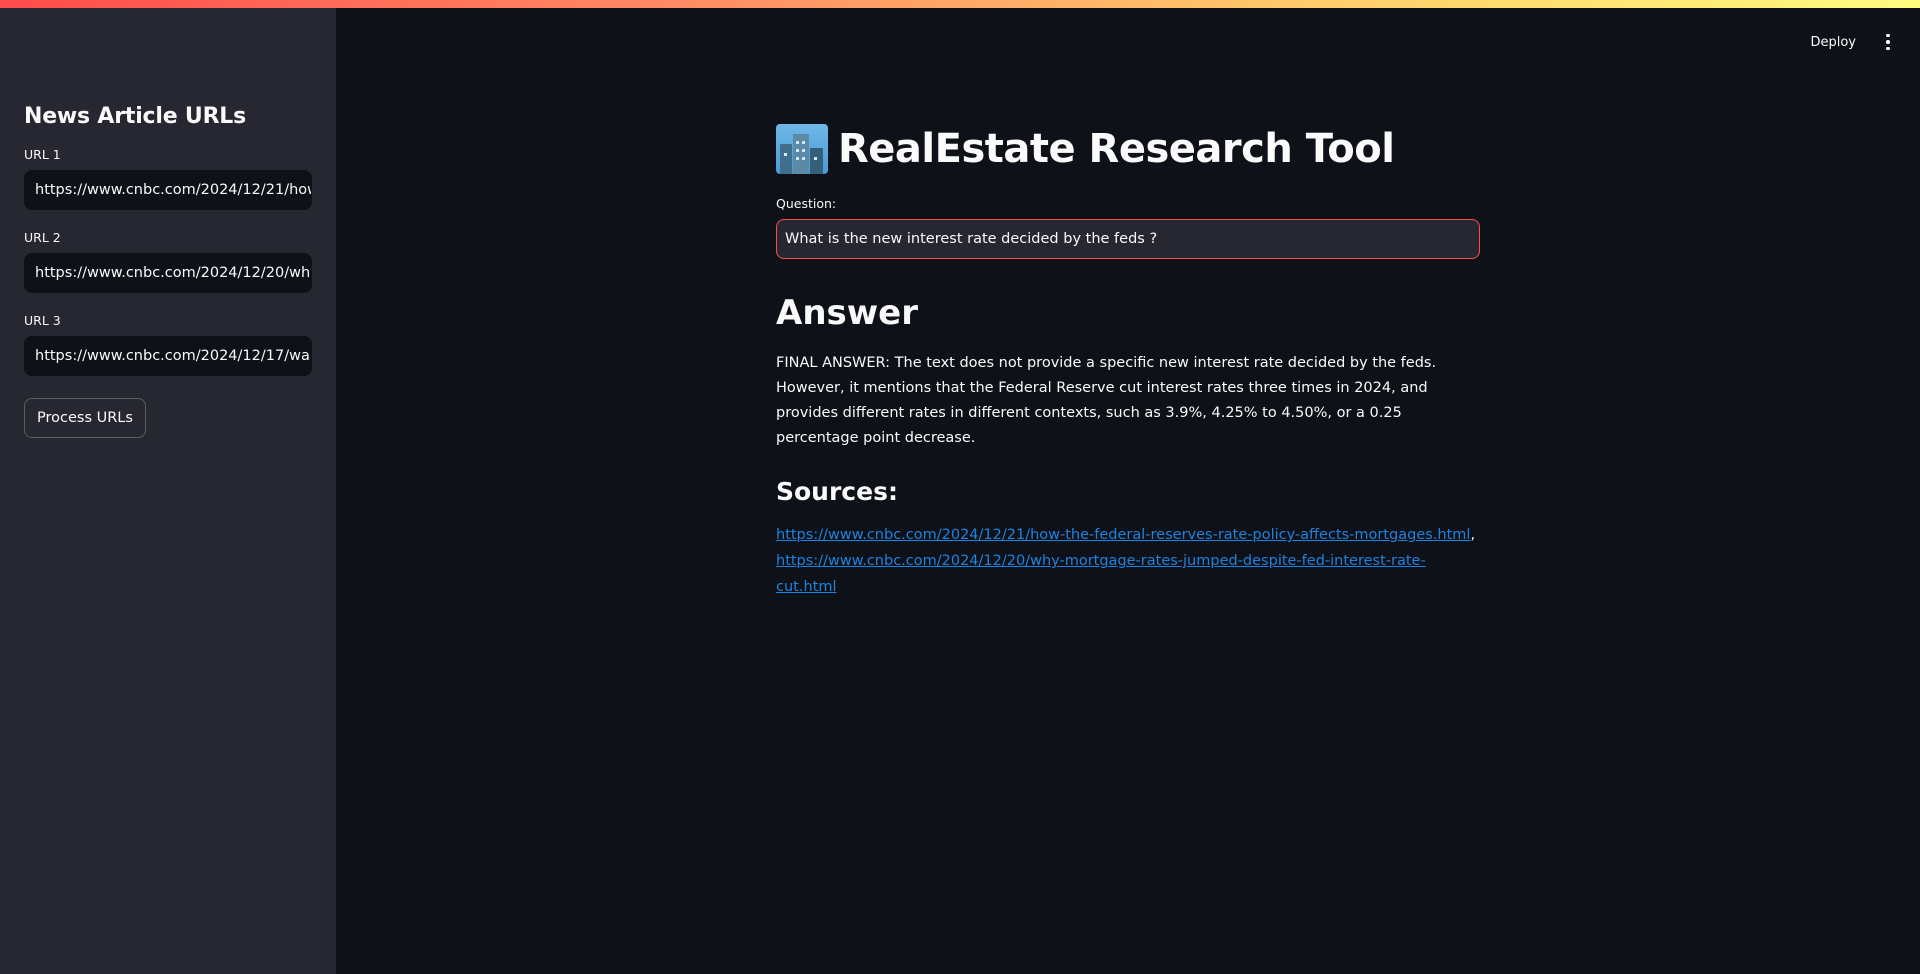 This screenshot has height=974, width=1920. I want to click on page-title-row: RealEstate Research Tool, so click(1128, 149).